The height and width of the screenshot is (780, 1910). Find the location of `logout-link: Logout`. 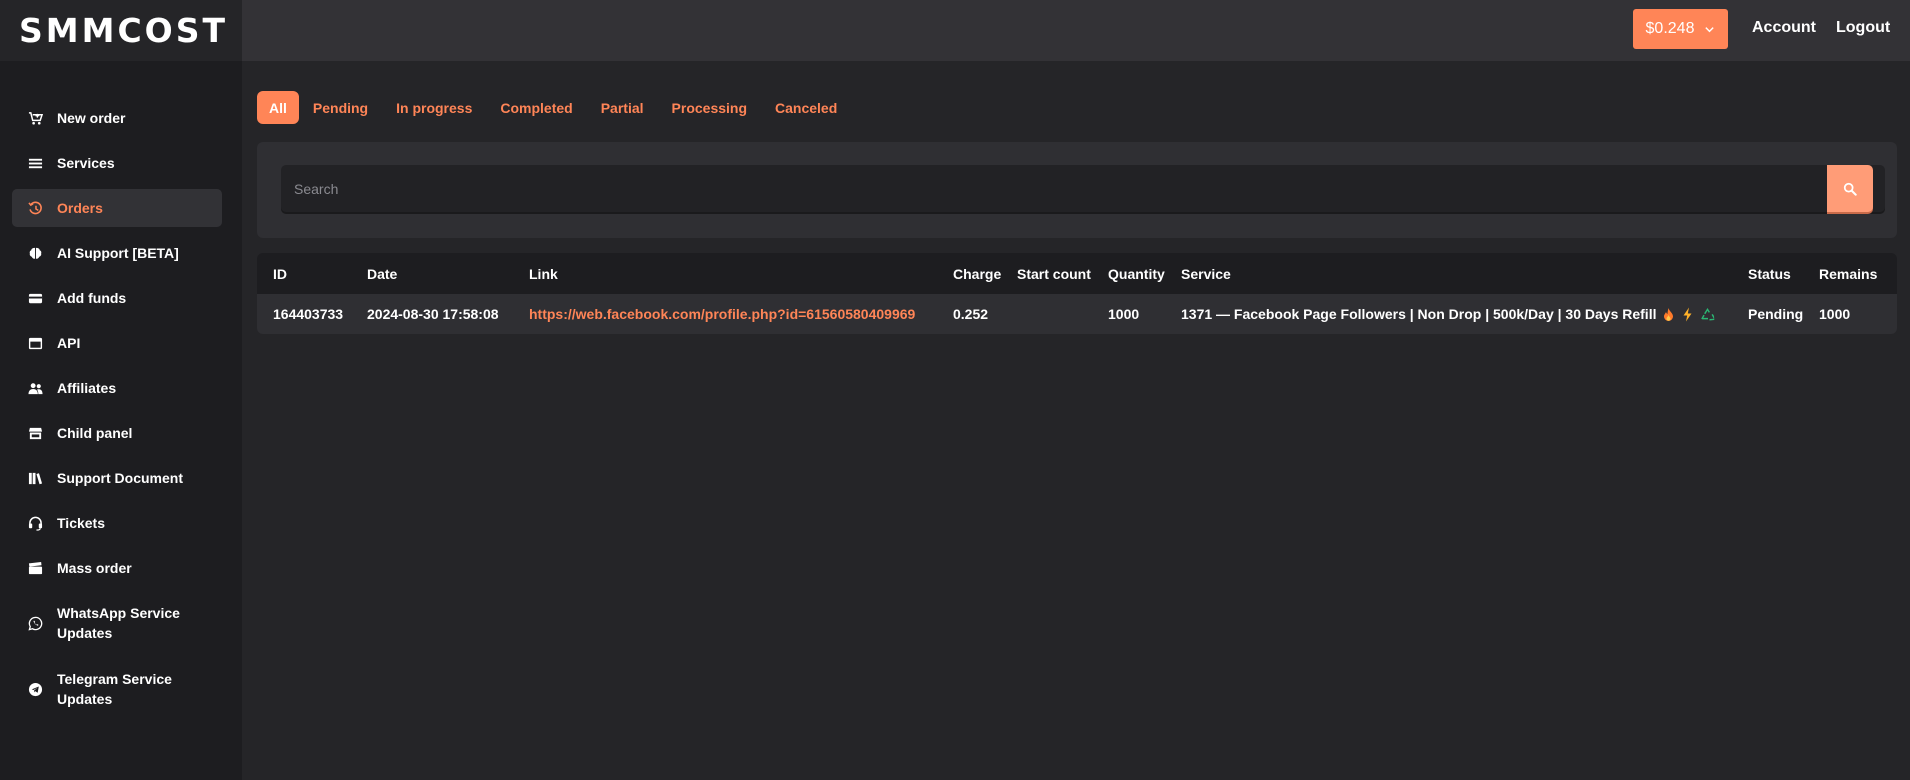

logout-link: Logout is located at coordinates (1863, 28).